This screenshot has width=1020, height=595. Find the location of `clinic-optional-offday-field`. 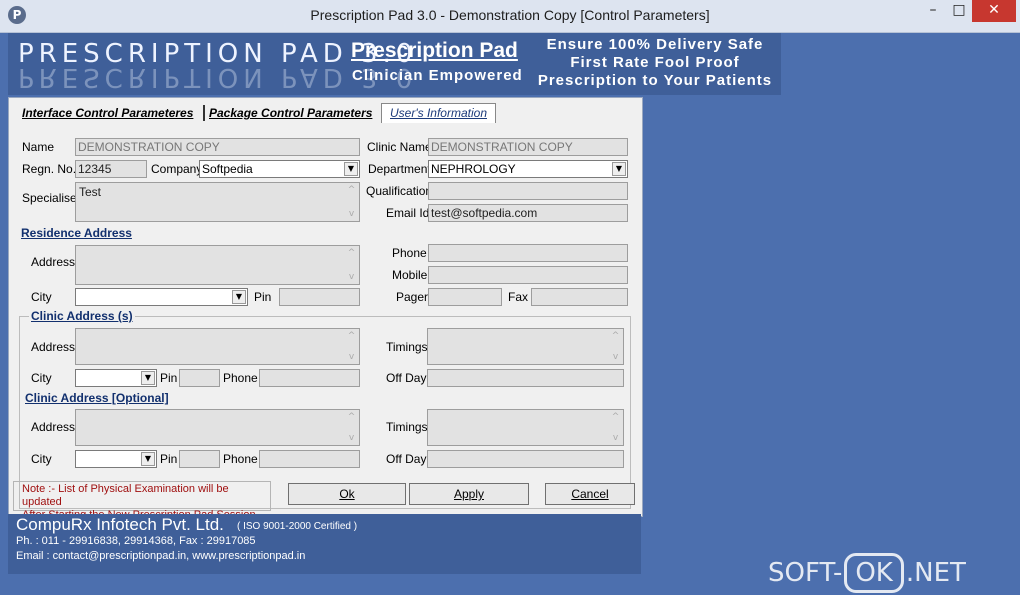

clinic-optional-offday-field is located at coordinates (525, 459).